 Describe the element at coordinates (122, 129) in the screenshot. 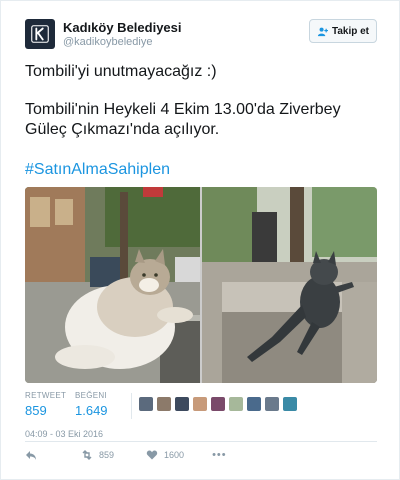

I see `tweet-text-line-3: Güleç Çıkmazı'nda açılıyor.` at that location.